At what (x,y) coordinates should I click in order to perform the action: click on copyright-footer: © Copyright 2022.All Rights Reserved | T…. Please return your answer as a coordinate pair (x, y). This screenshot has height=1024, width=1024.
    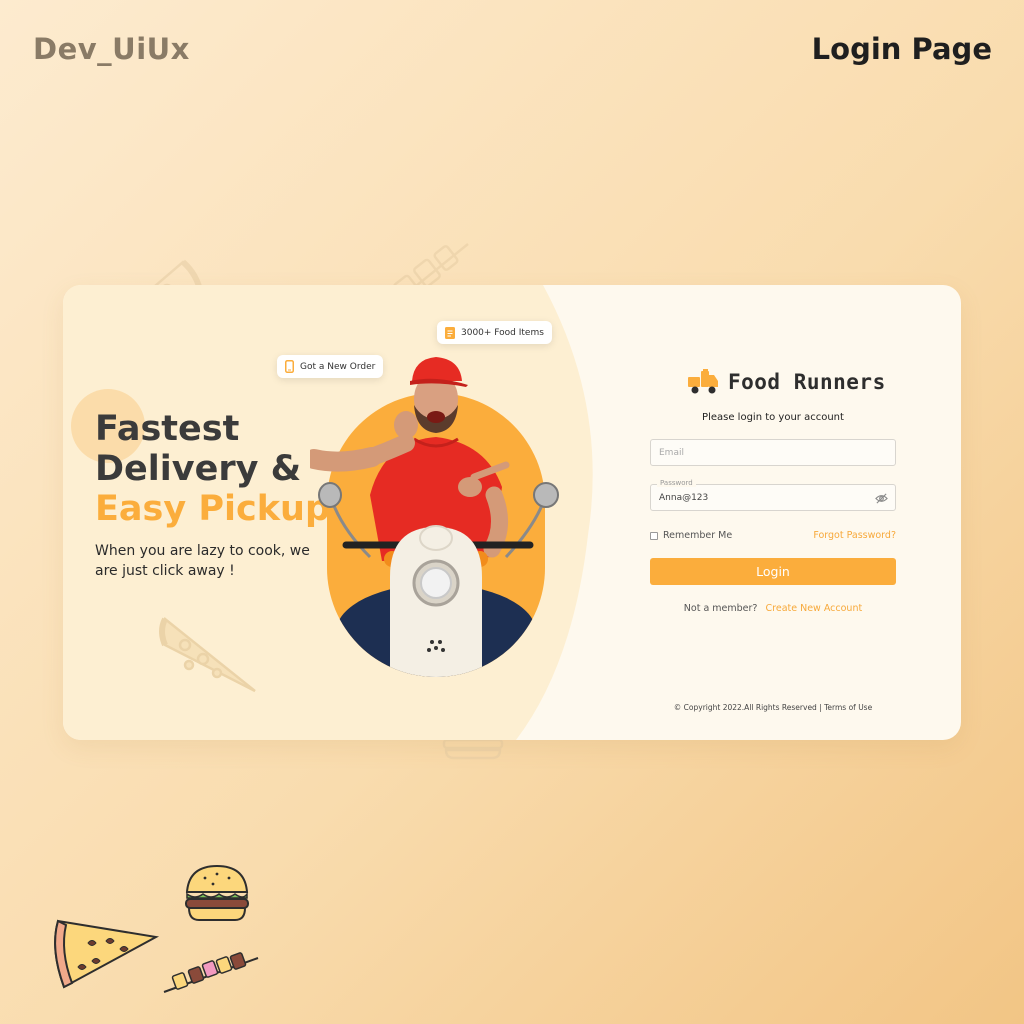
    Looking at the image, I should click on (773, 707).